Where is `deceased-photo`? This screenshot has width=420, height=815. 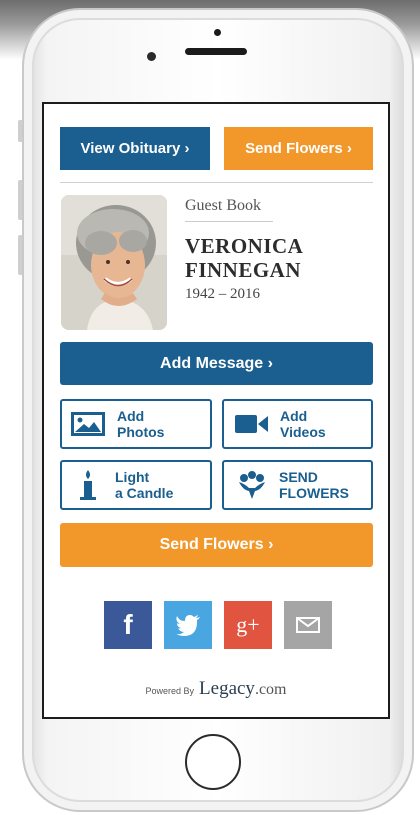 deceased-photo is located at coordinates (114, 262).